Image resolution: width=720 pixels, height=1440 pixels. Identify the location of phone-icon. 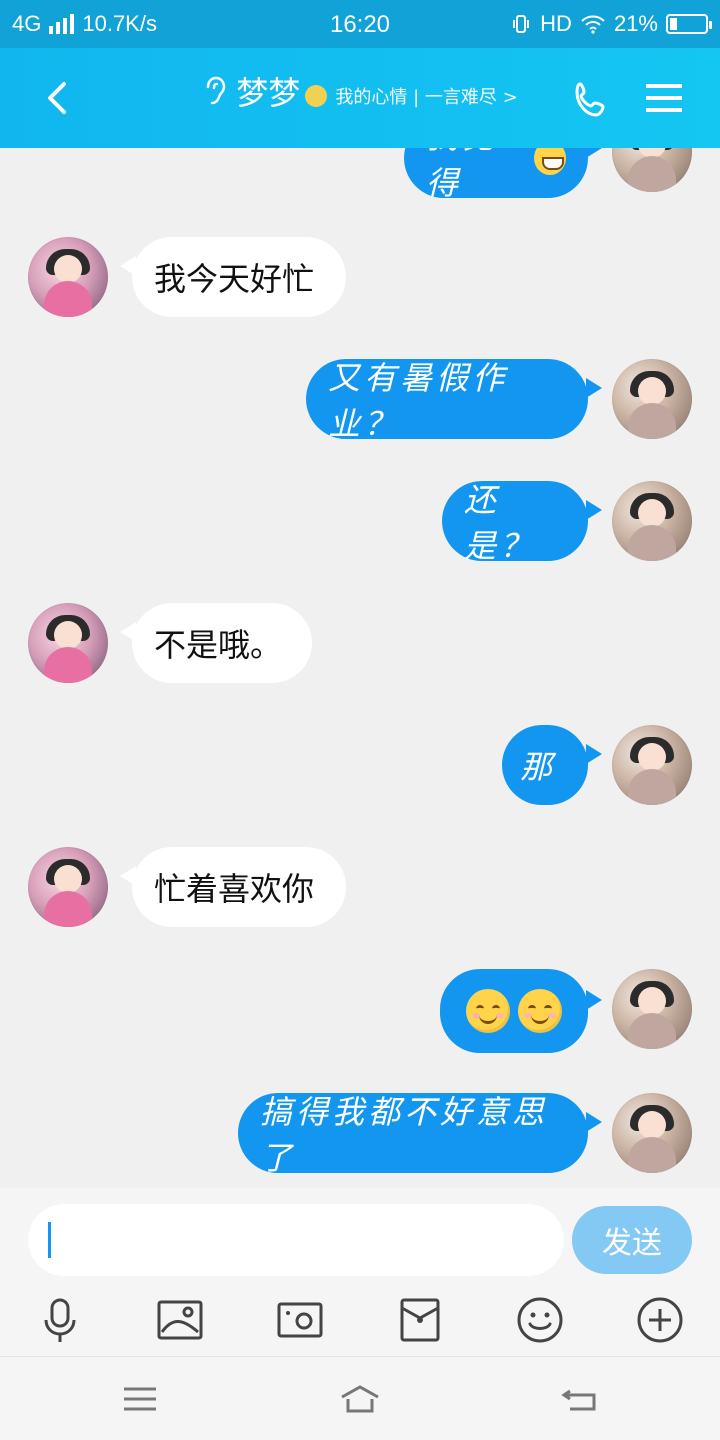
(592, 100).